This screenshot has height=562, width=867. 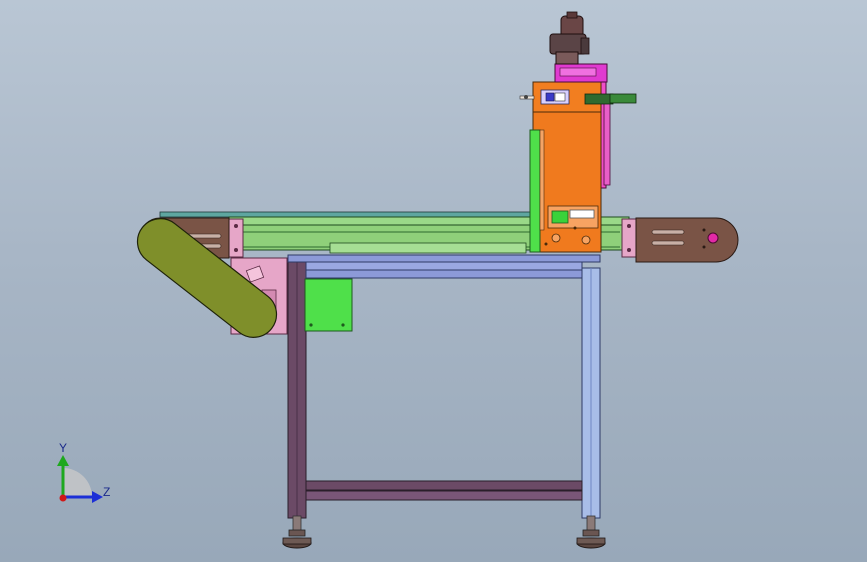 I want to click on rear-leg-right, so click(x=591, y=393).